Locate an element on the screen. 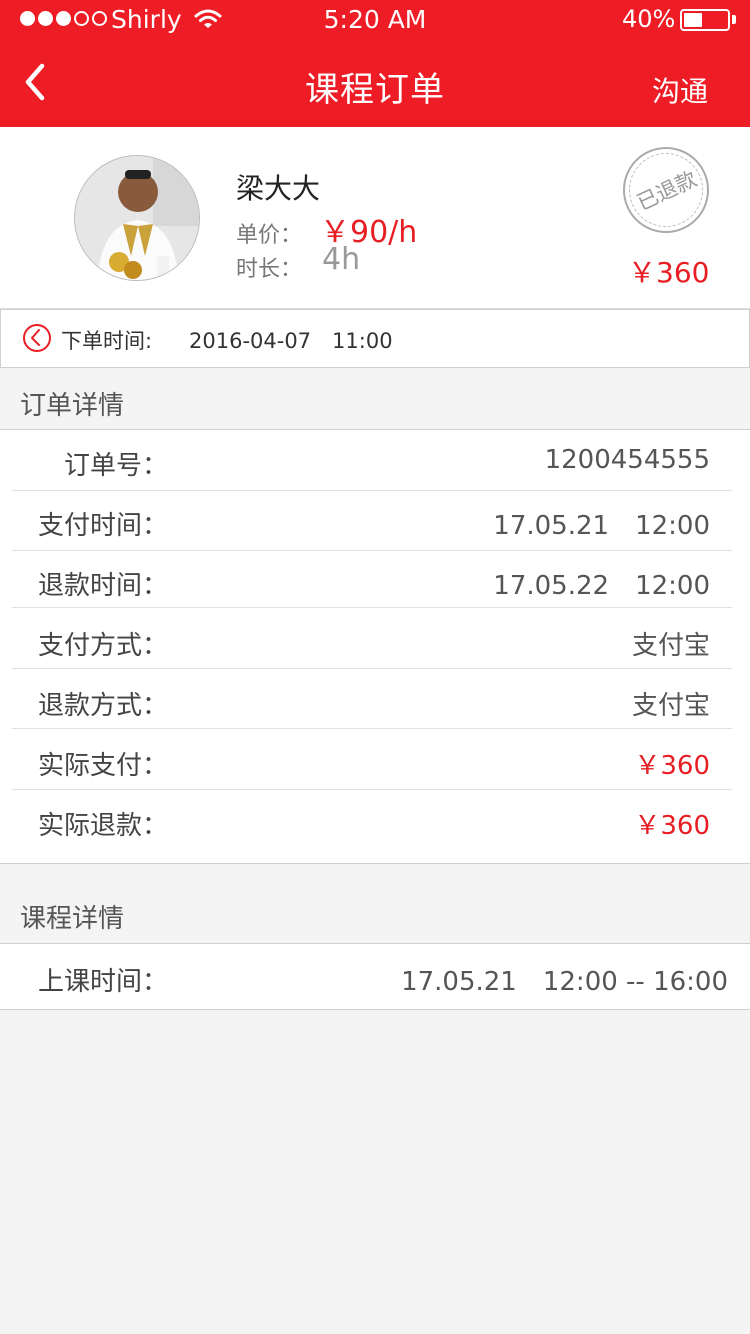  coach-name: 梁大大 is located at coordinates (278, 188).